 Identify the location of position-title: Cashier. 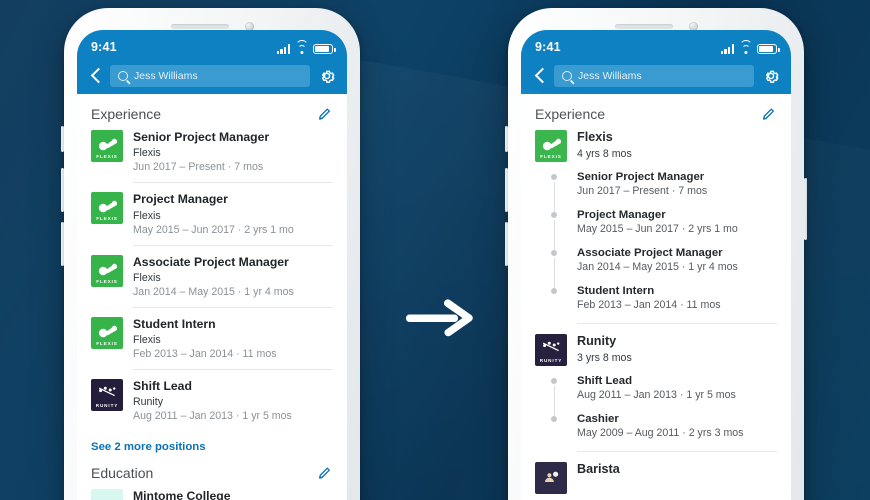
(598, 419).